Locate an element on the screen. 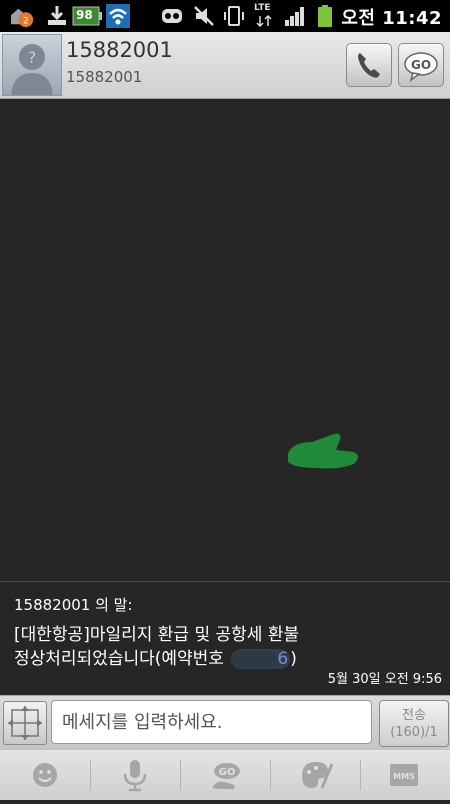 The height and width of the screenshot is (804, 450). notification-badge-count: 2 is located at coordinates (26, 20).